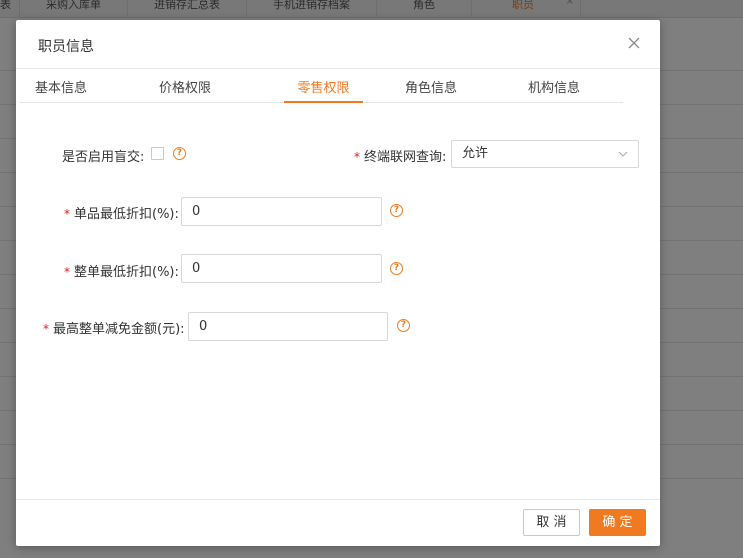  Describe the element at coordinates (545, 154) in the screenshot. I see `terminal-query-select: 允许` at that location.